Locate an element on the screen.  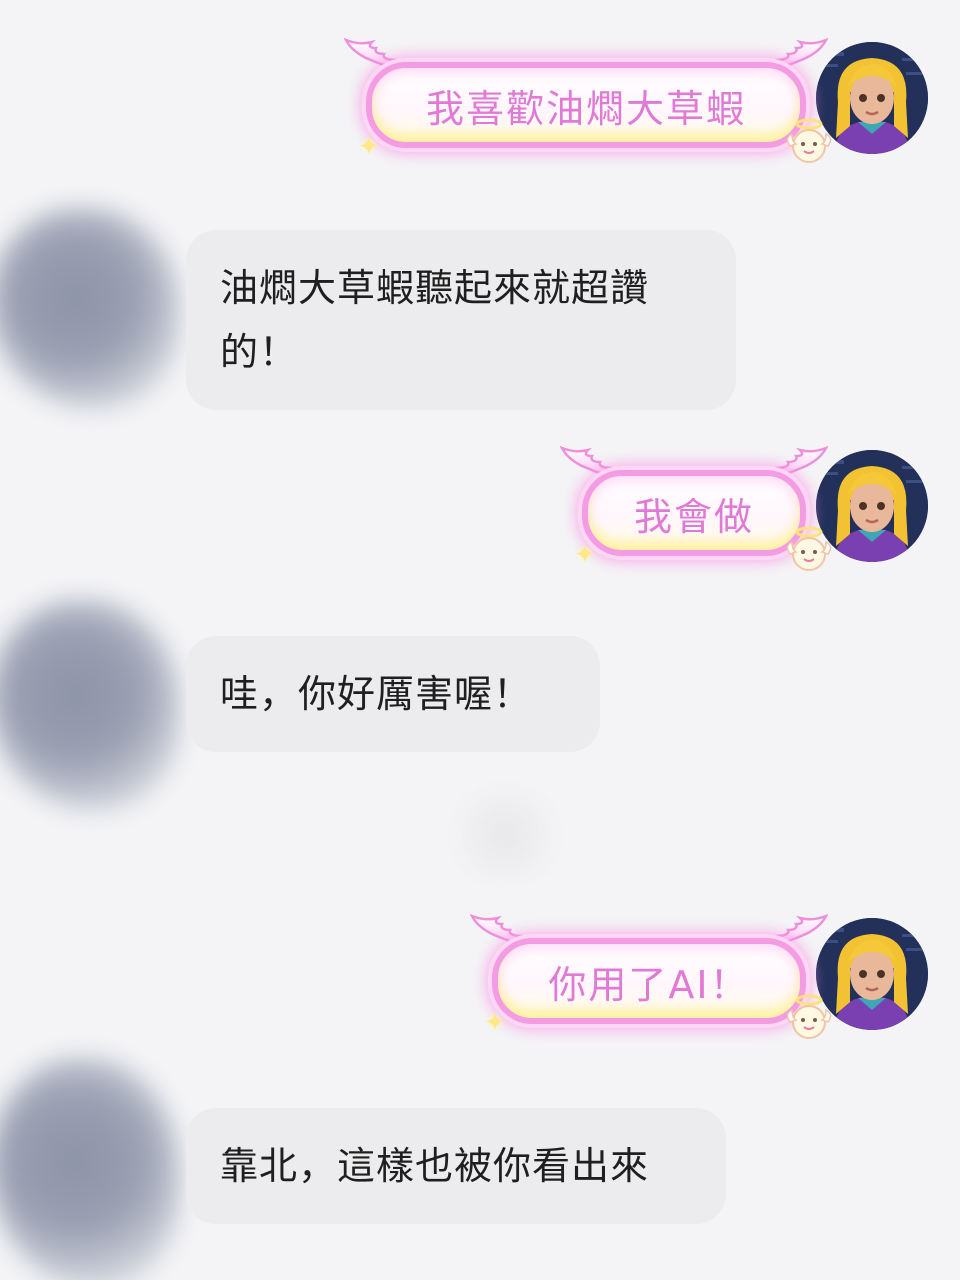
received-bubble: 油燜大草蝦聽起來就超讚的！ is located at coordinates (461, 320).